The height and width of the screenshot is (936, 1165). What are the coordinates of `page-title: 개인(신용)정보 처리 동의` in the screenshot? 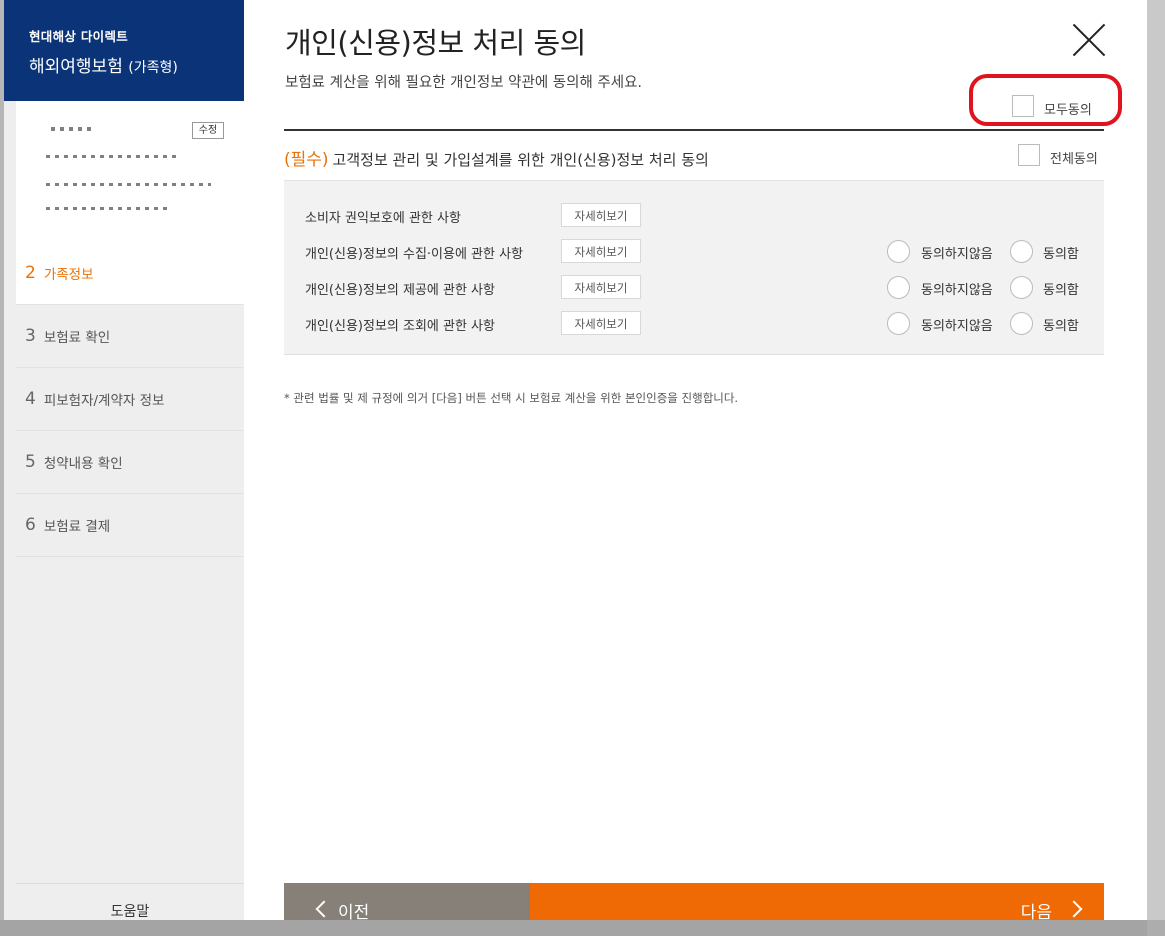 It's located at (435, 43).